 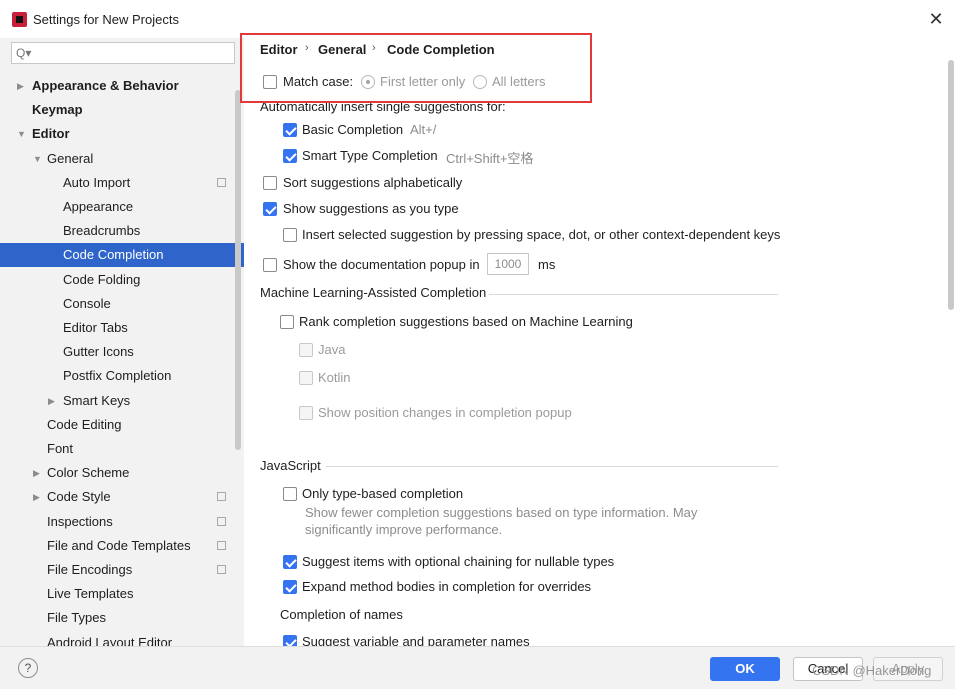 I want to click on sidebar-item-label: Font, so click(x=60, y=448).